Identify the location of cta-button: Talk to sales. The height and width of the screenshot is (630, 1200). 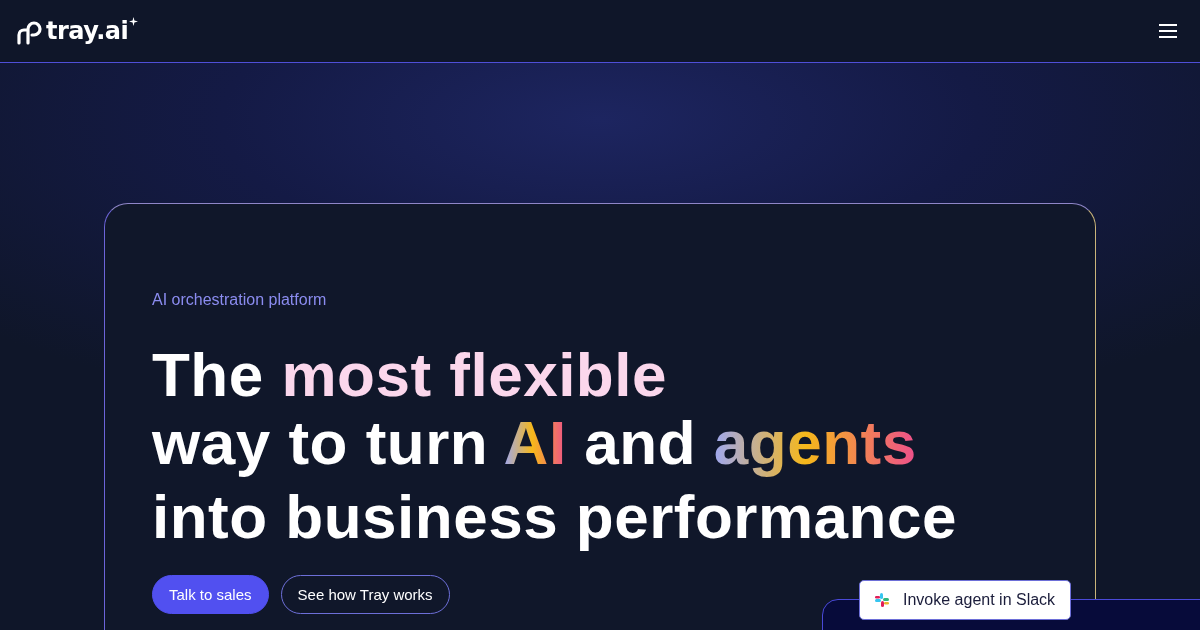
(210, 594).